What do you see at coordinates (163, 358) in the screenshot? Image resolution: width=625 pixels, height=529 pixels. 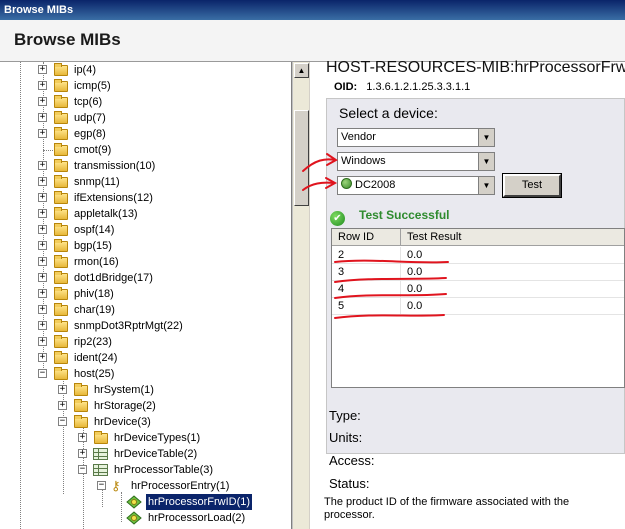 I see `tree-node-ident: + ident(24)` at bounding box center [163, 358].